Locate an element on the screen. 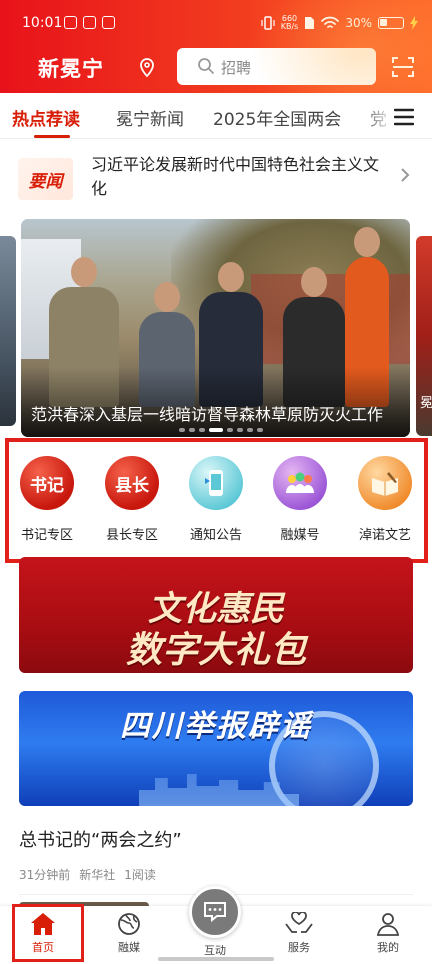  promo-title: 四川举报辟谣 is located at coordinates (216, 726).